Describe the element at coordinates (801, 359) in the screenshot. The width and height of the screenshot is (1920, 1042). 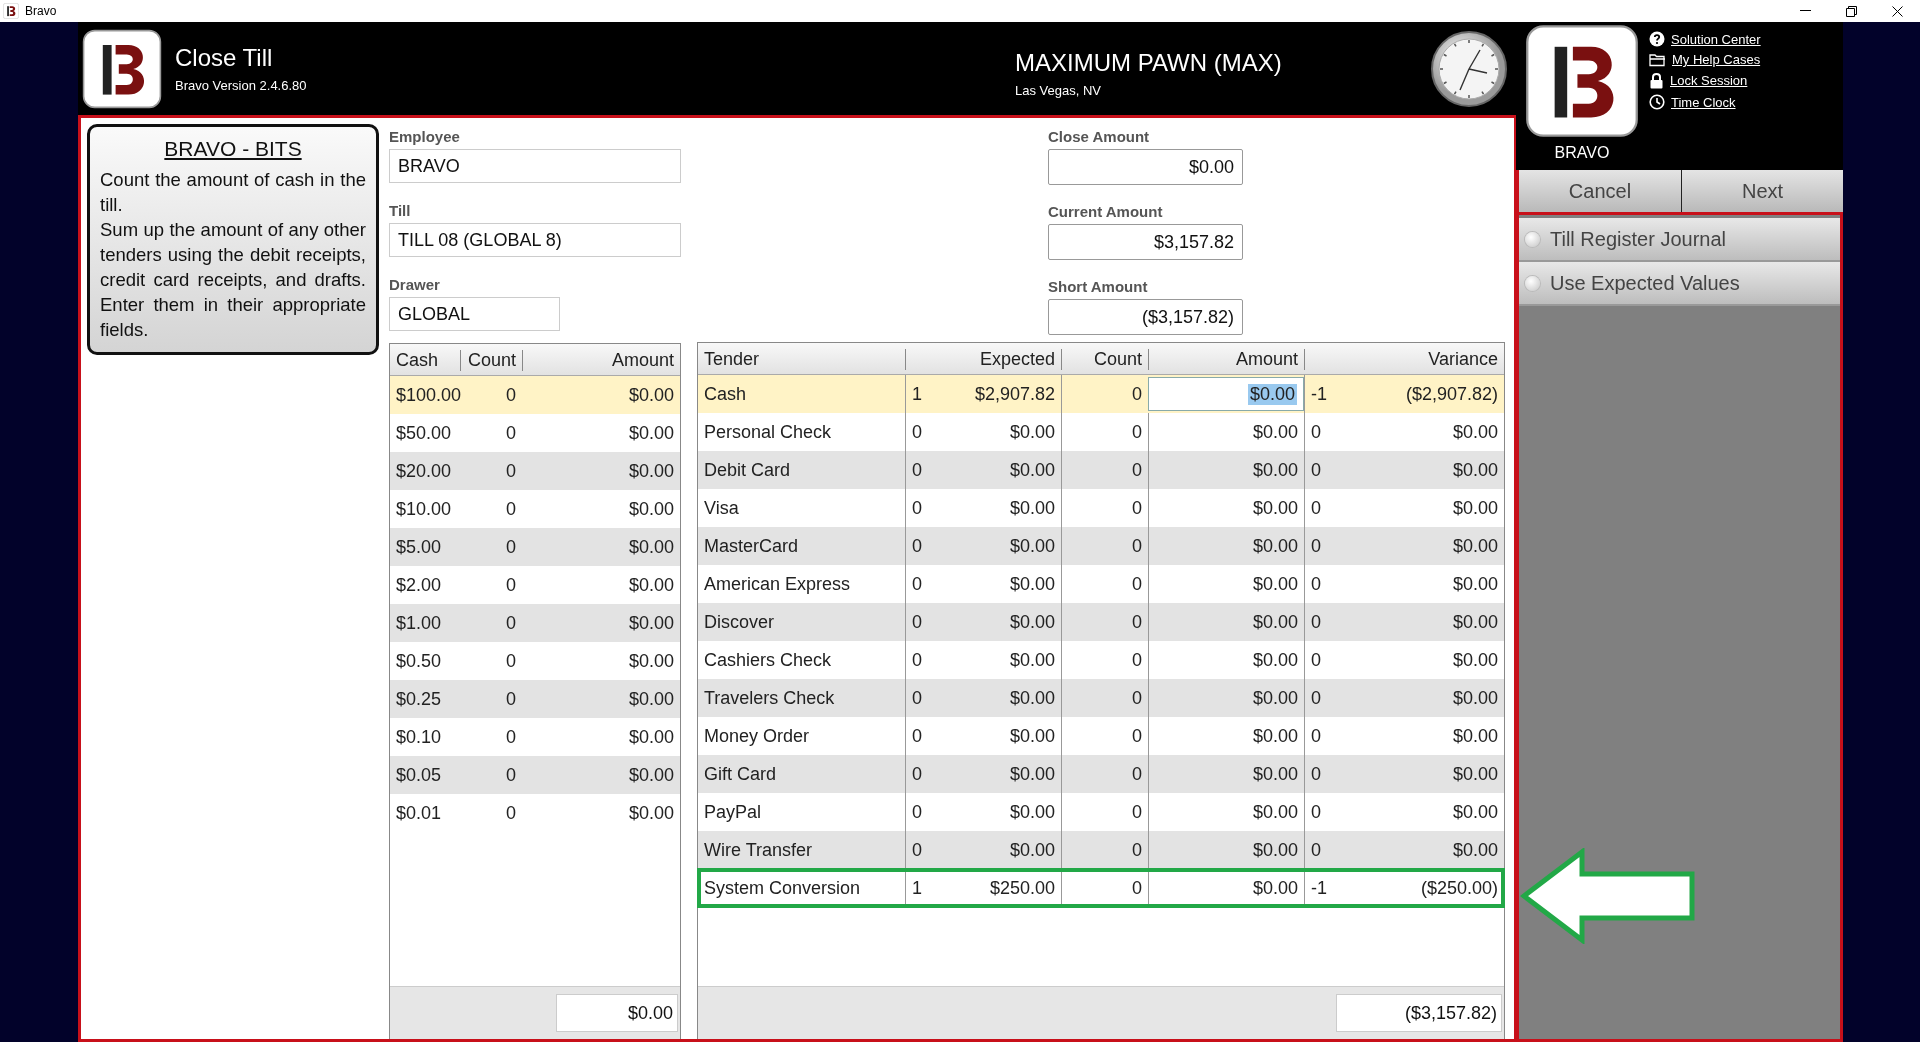
I see `column-header: Tender` at that location.